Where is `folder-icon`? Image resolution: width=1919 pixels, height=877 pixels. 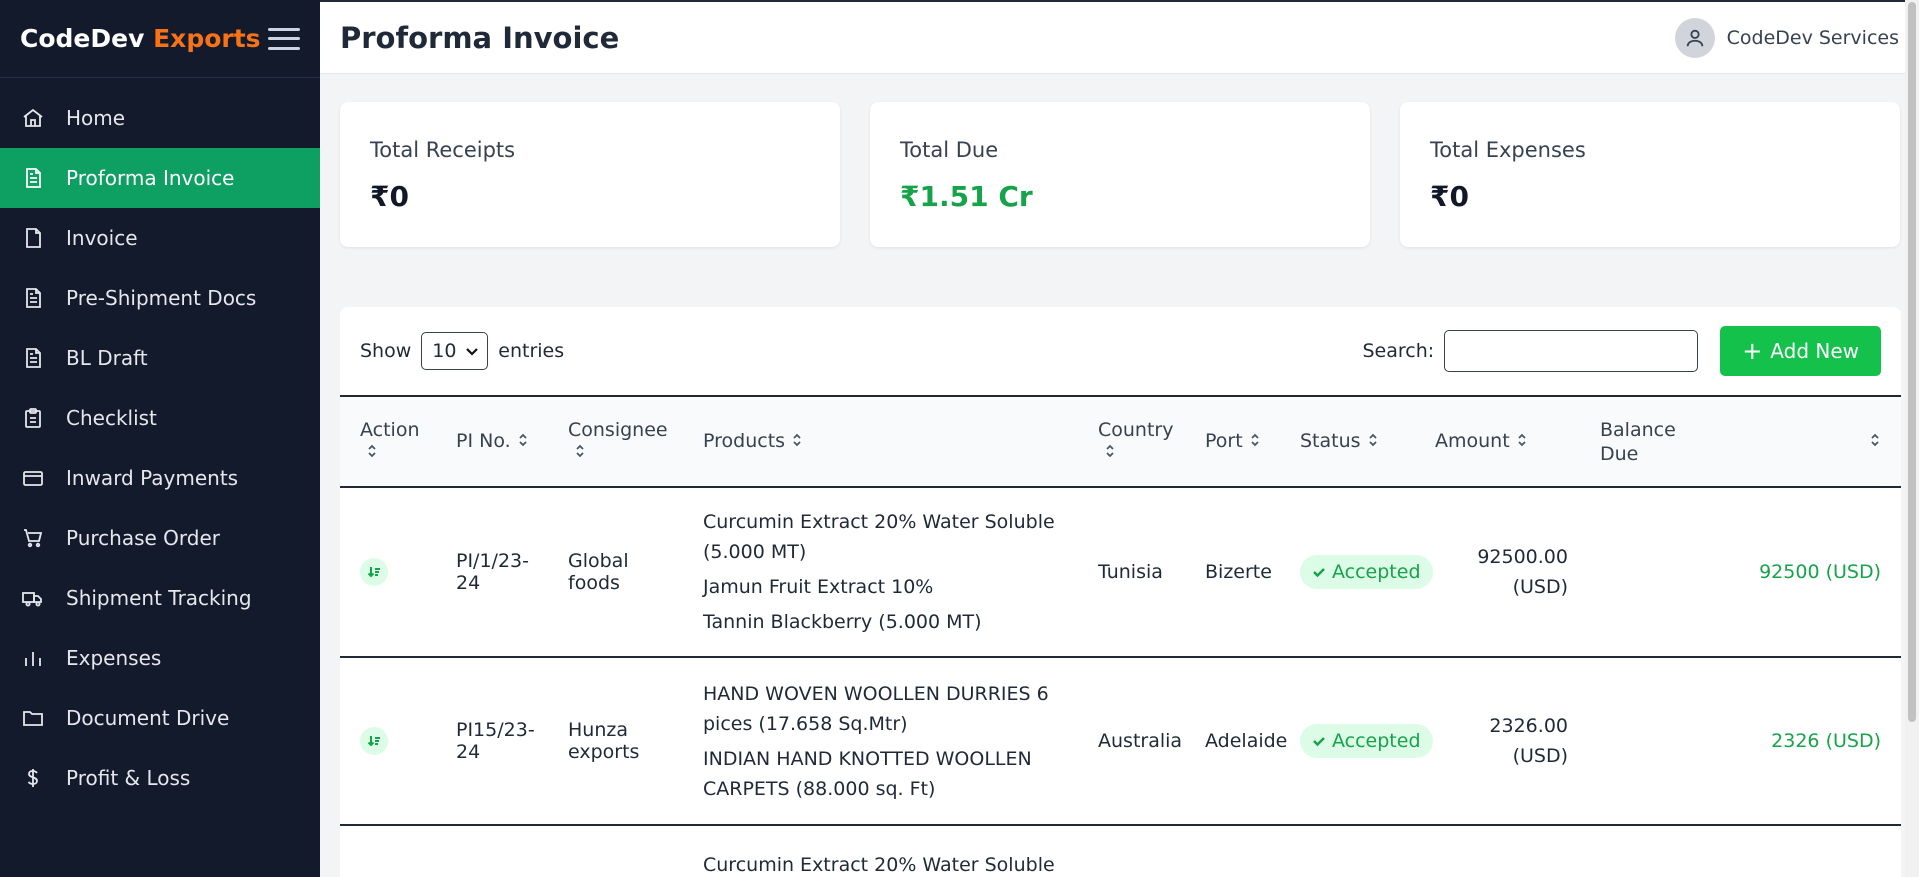 folder-icon is located at coordinates (33, 718).